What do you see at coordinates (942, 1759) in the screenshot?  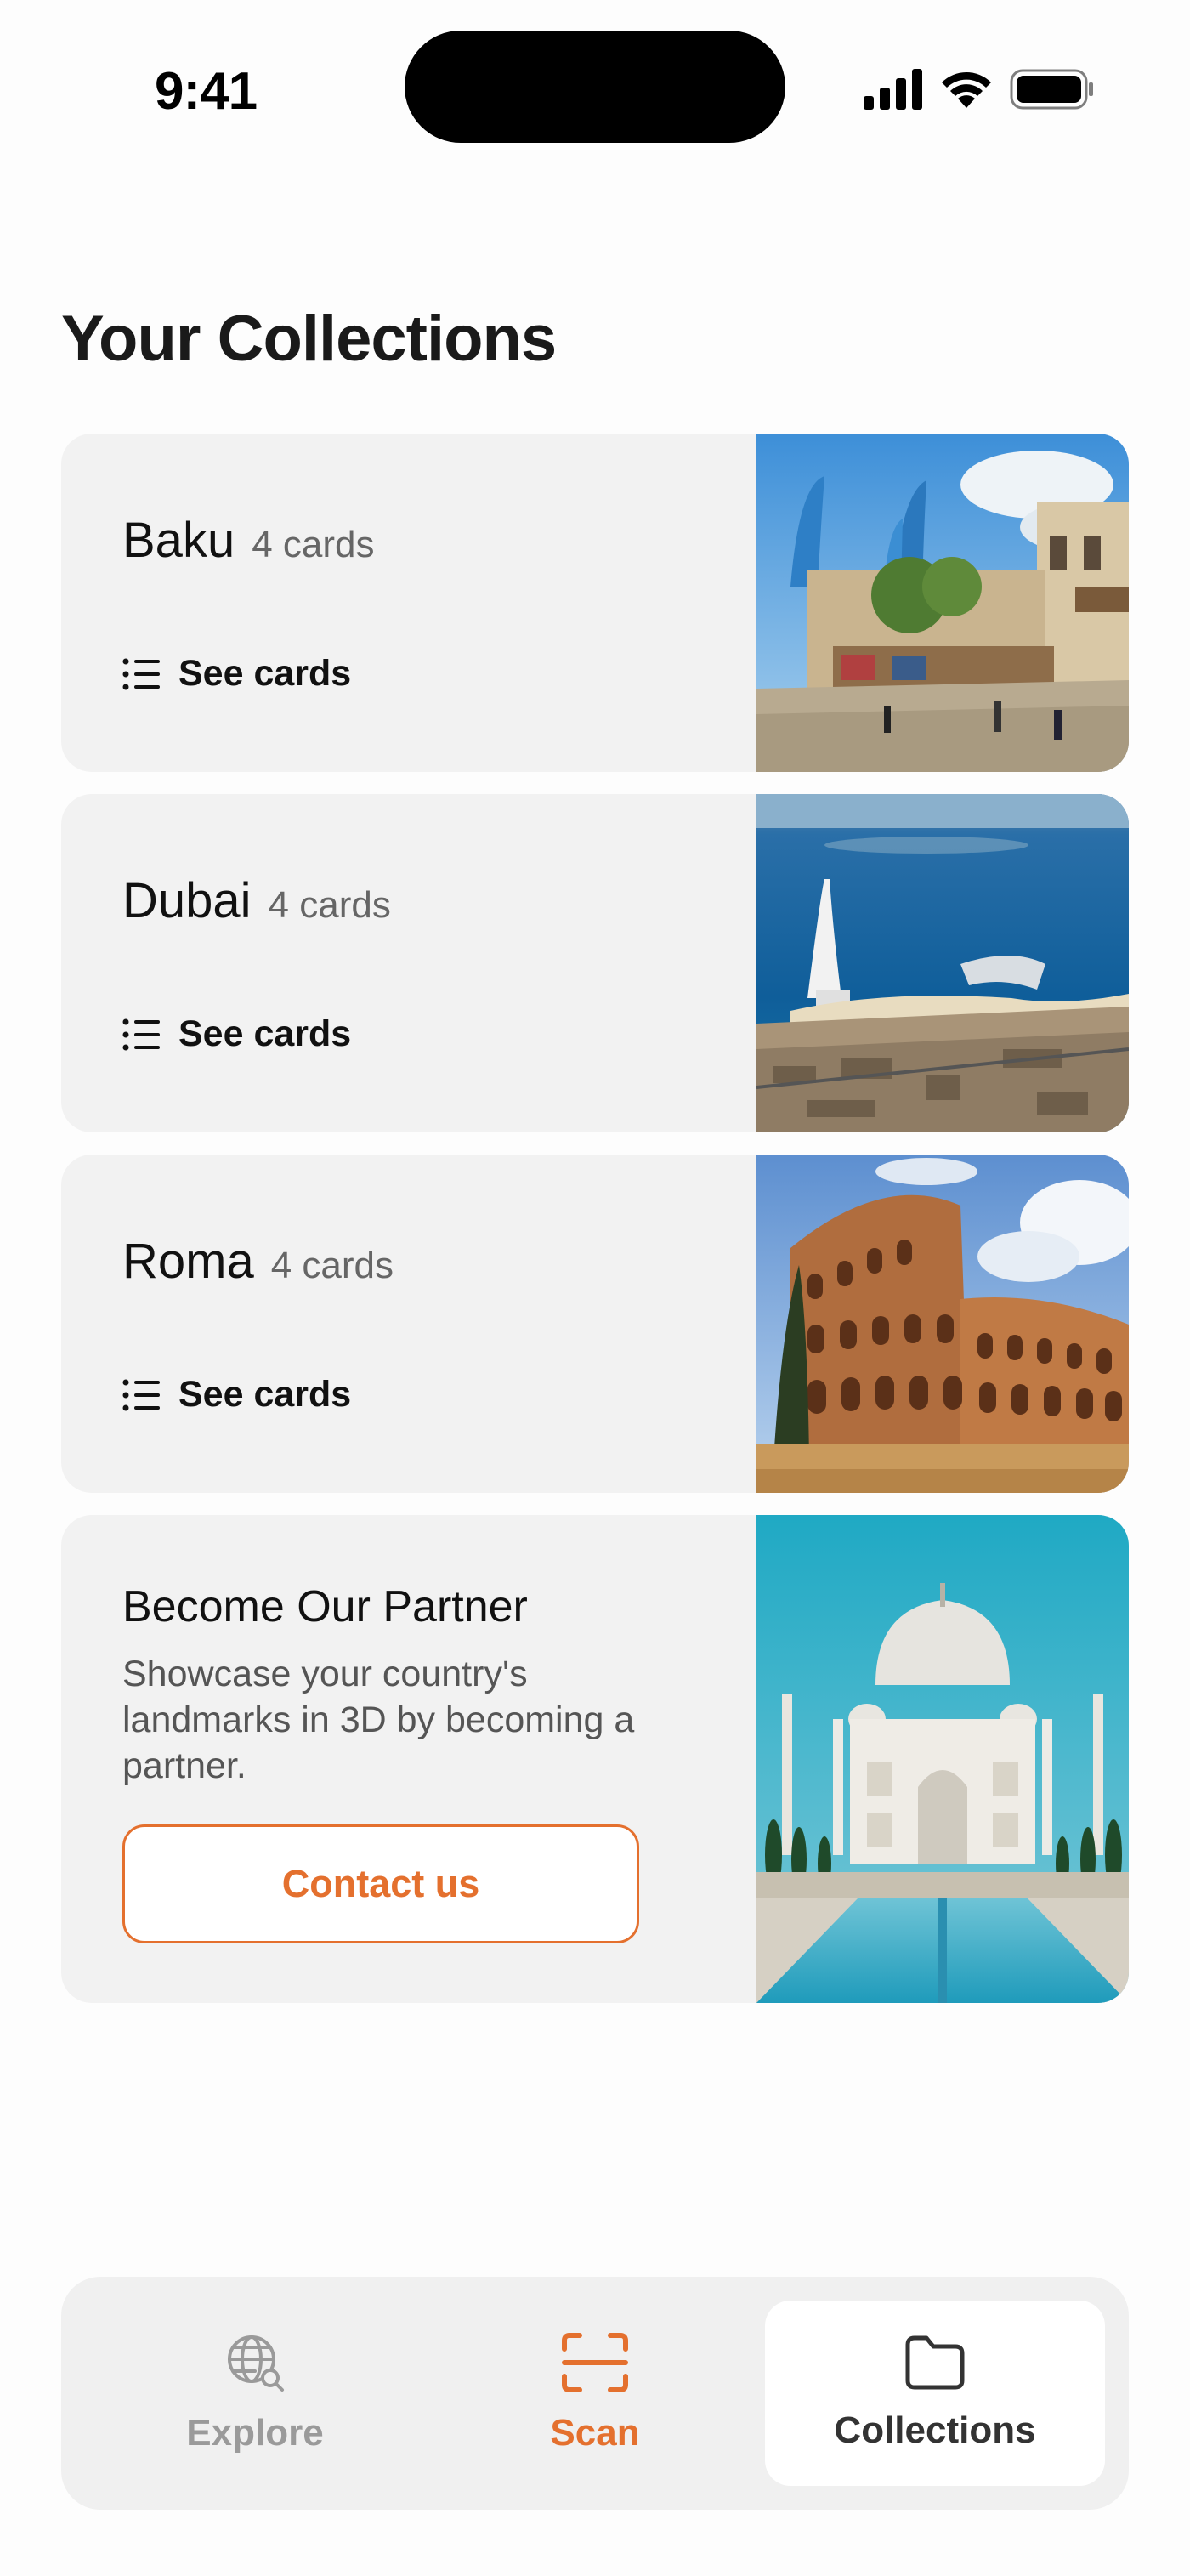 I see `taj-mahal-photo` at bounding box center [942, 1759].